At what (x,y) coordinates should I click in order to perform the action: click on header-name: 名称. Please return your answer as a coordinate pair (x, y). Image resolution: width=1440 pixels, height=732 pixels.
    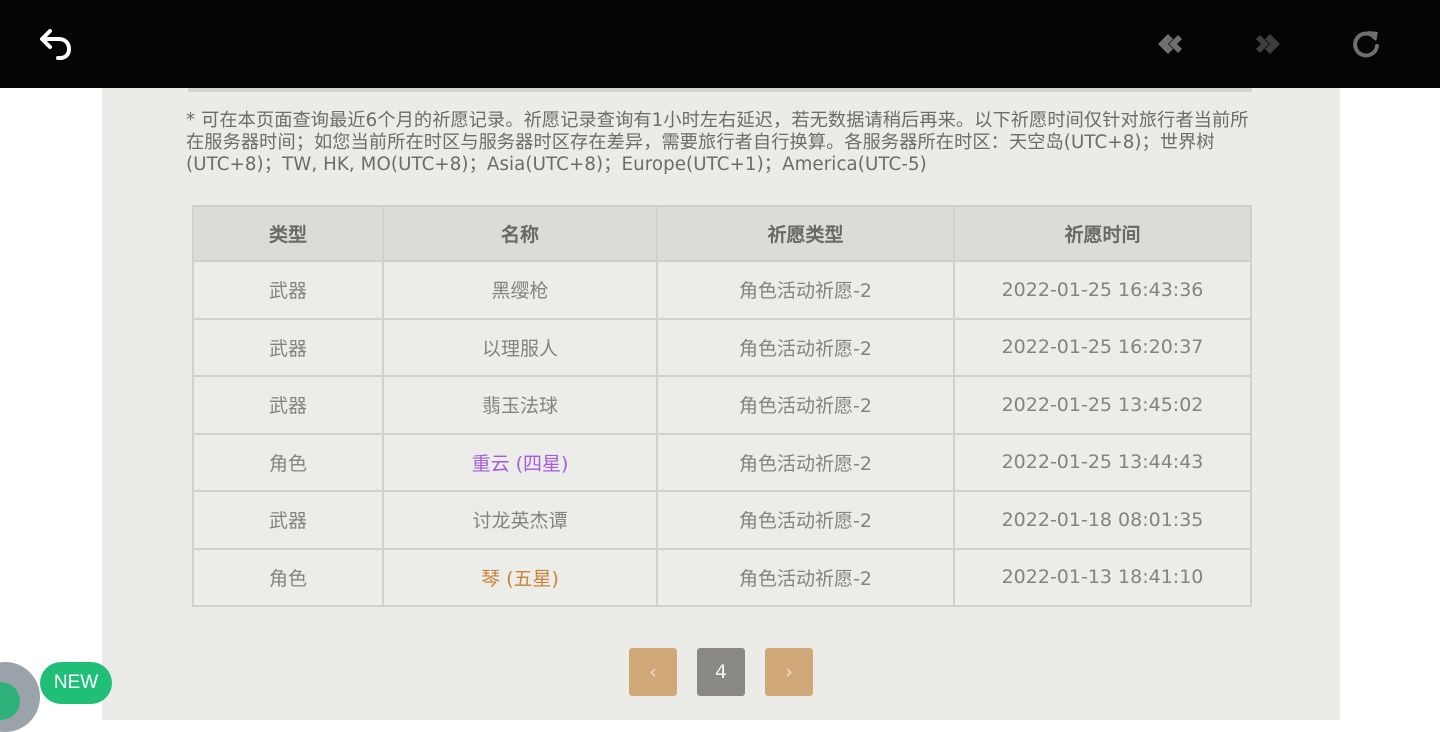
    Looking at the image, I should click on (520, 233).